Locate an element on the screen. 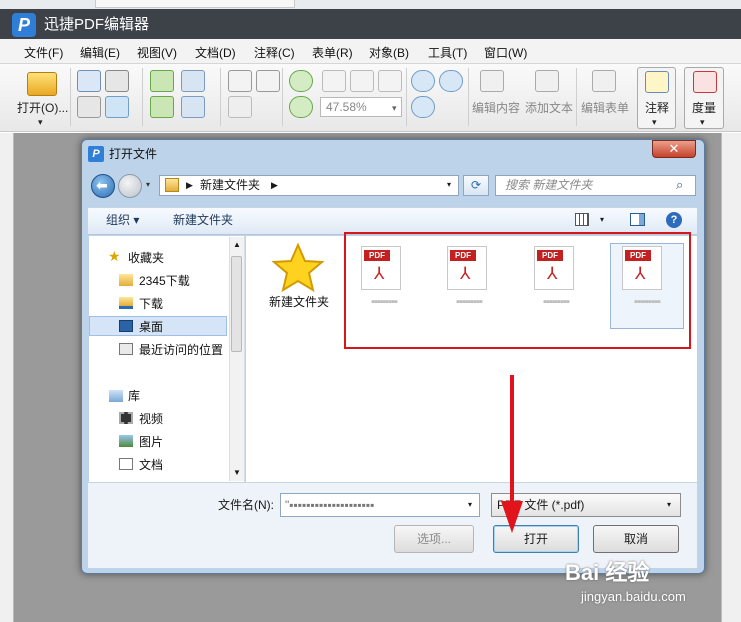 This screenshot has width=741, height=622. nav-item-documents: 文档 is located at coordinates (151, 465).